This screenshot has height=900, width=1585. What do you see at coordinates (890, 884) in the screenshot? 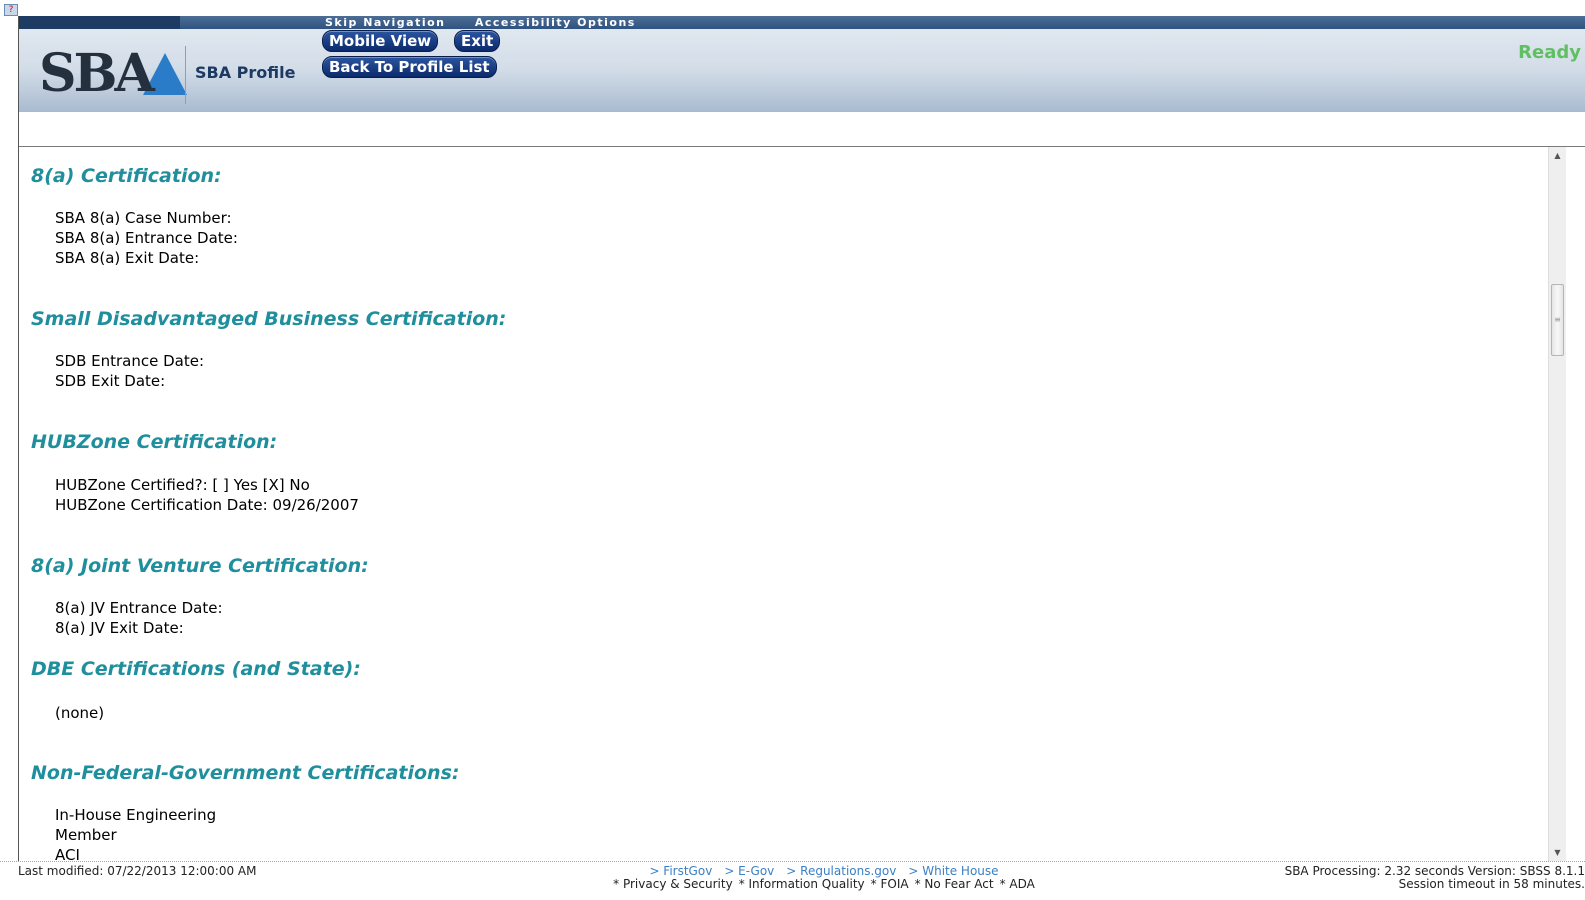
I see `foia-link: * FOIA` at bounding box center [890, 884].